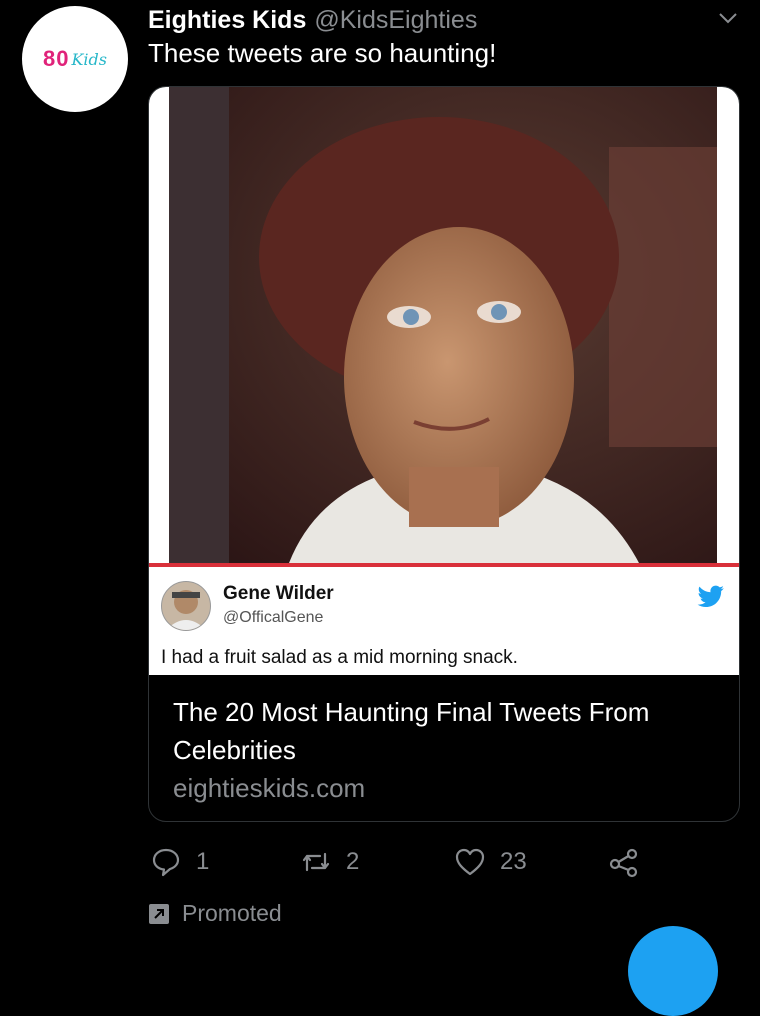  I want to click on embedded-name: Gene Wilder, so click(278, 593).